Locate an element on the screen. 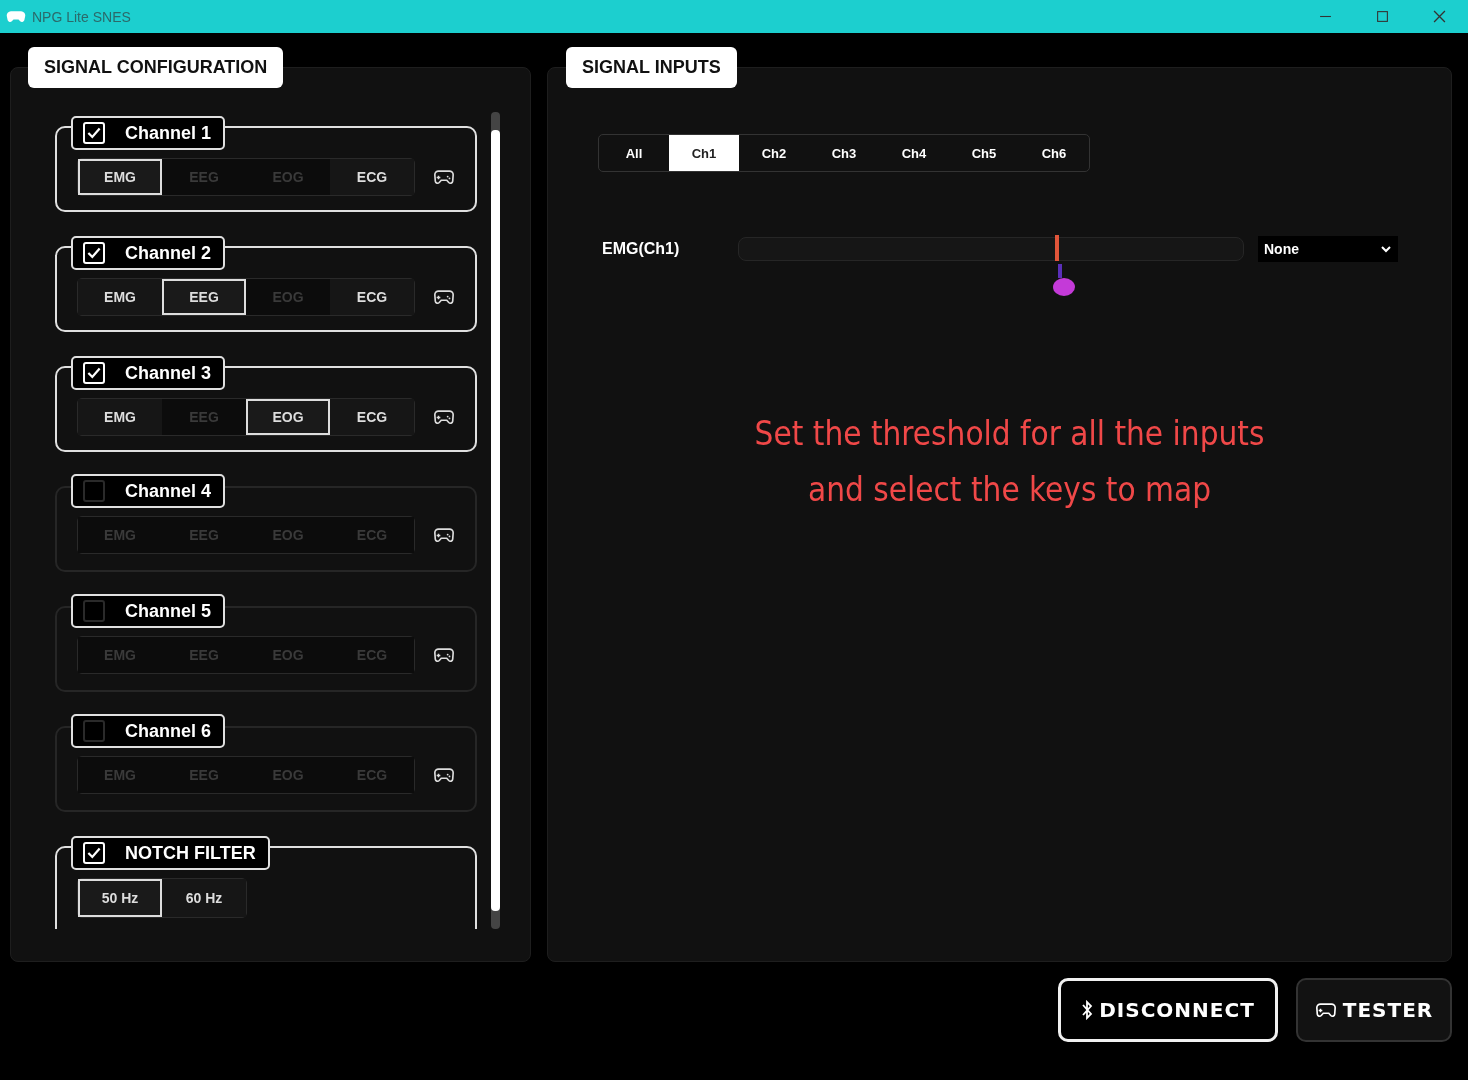 This screenshot has width=1468, height=1080. chevron-down-icon is located at coordinates (1386, 249).